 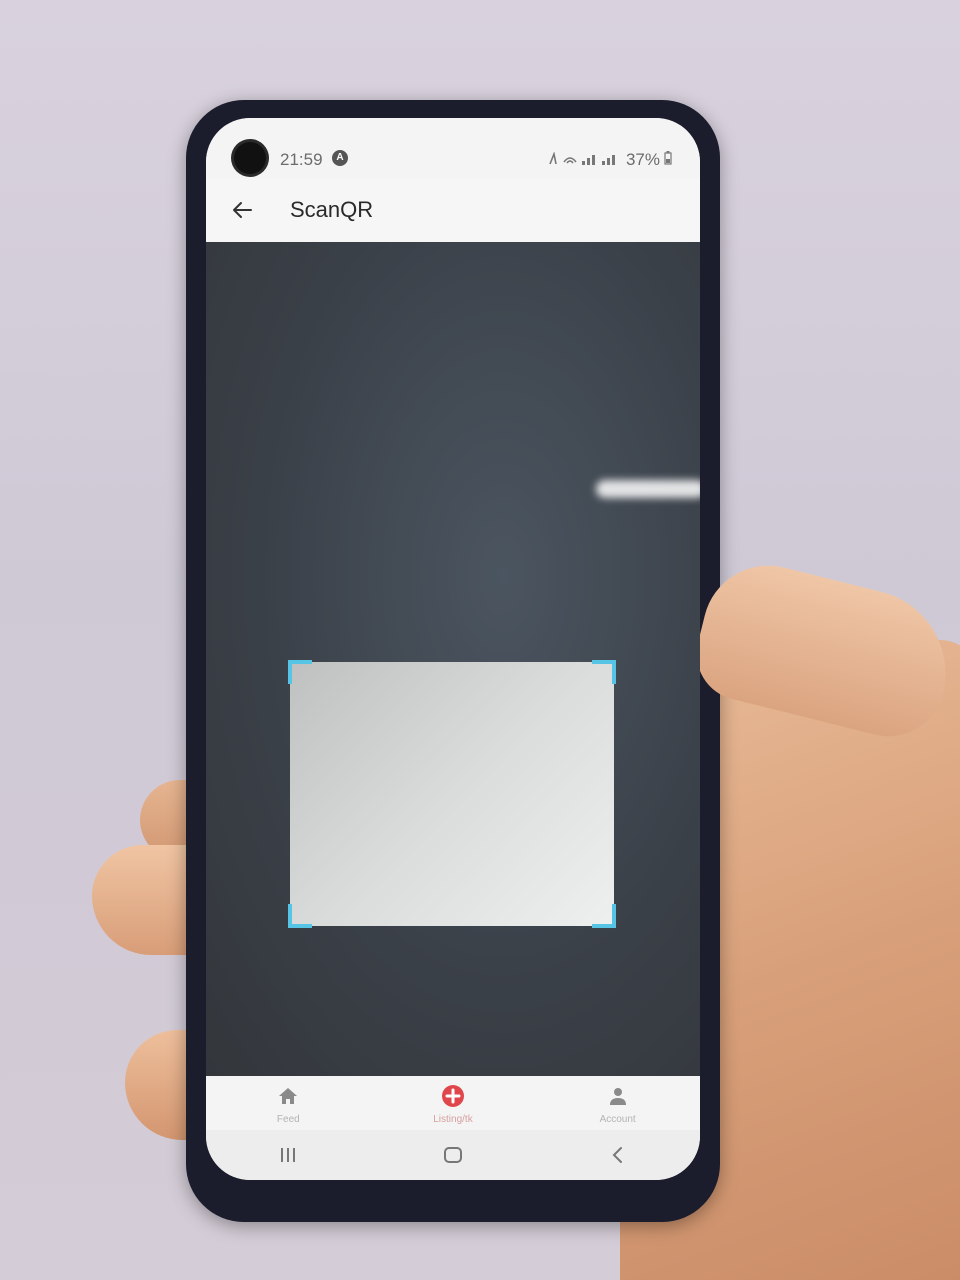 I want to click on app-bar: ScanQR, so click(x=453, y=210).